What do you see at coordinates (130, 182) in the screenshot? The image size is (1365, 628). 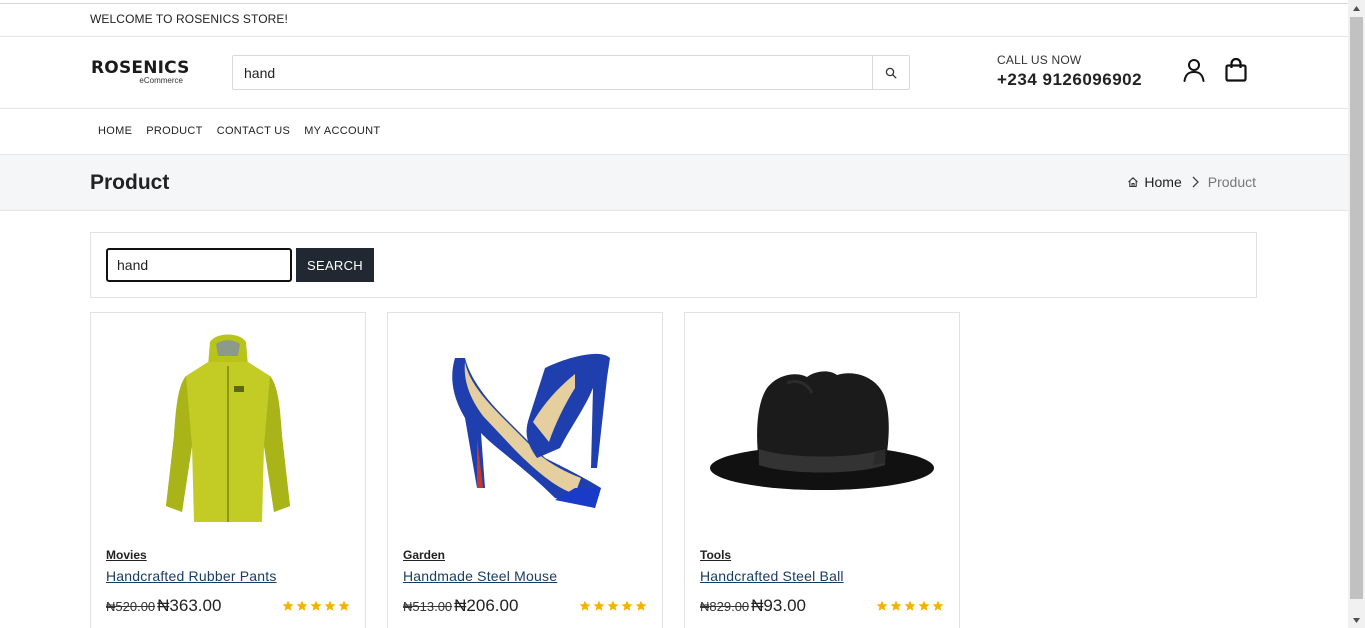 I see `page-title: Product` at bounding box center [130, 182].